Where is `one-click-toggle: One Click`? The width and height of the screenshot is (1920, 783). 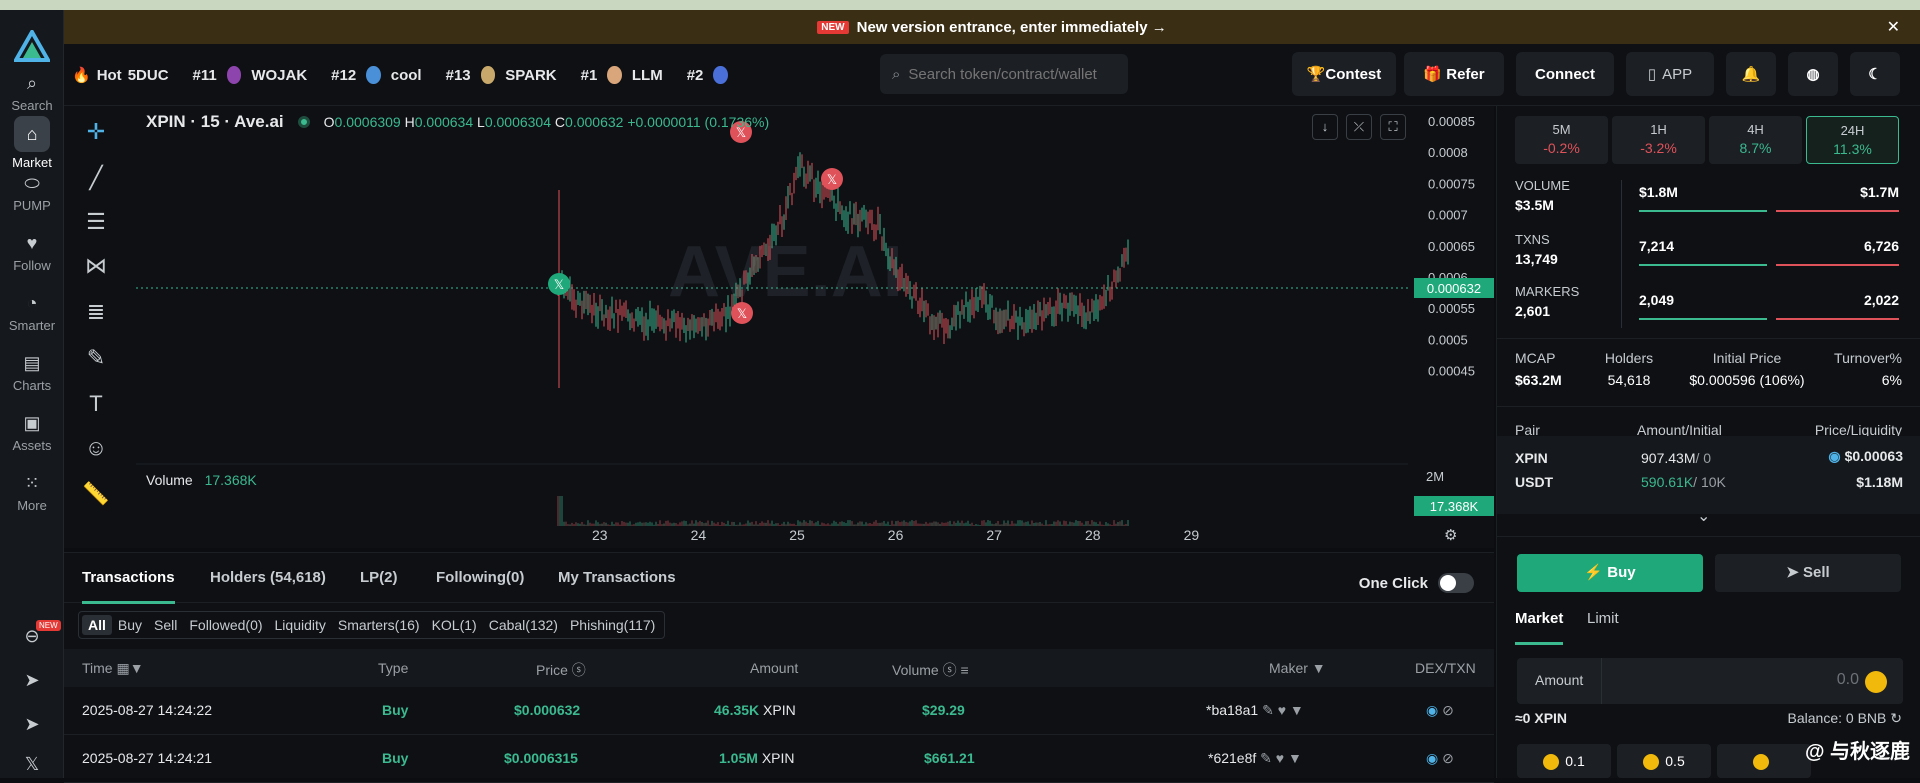
one-click-toggle: One Click is located at coordinates (1416, 583).